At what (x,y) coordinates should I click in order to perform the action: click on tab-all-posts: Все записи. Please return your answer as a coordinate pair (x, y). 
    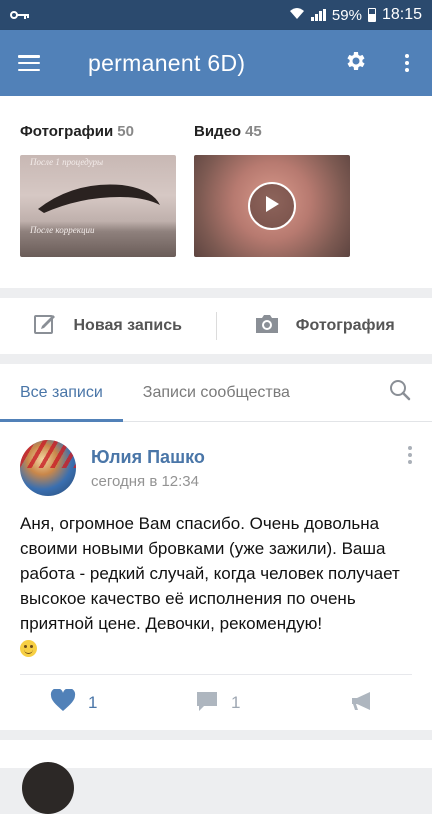
    Looking at the image, I should click on (61, 392).